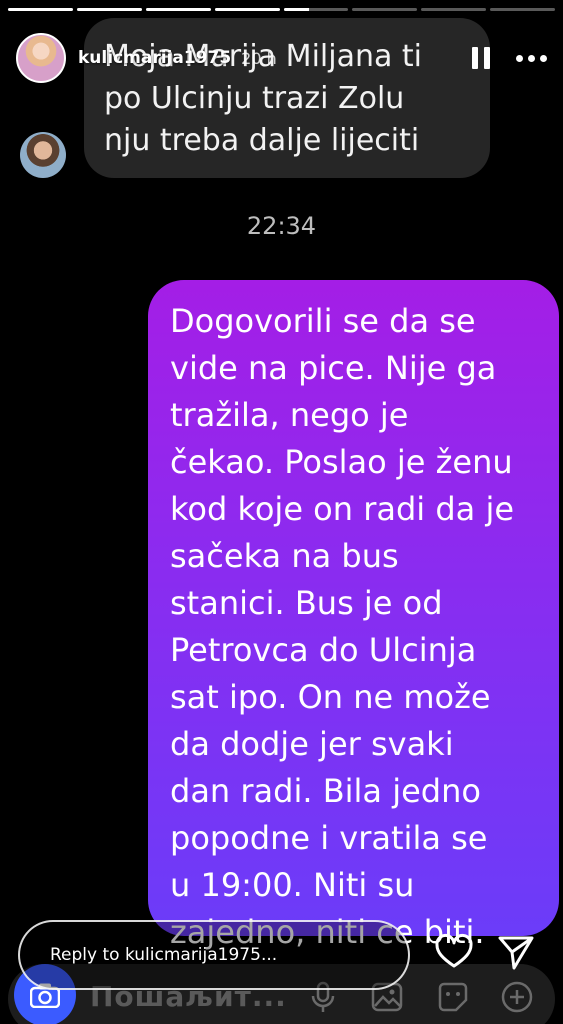  I want to click on story-time-ago: 20 h, so click(259, 58).